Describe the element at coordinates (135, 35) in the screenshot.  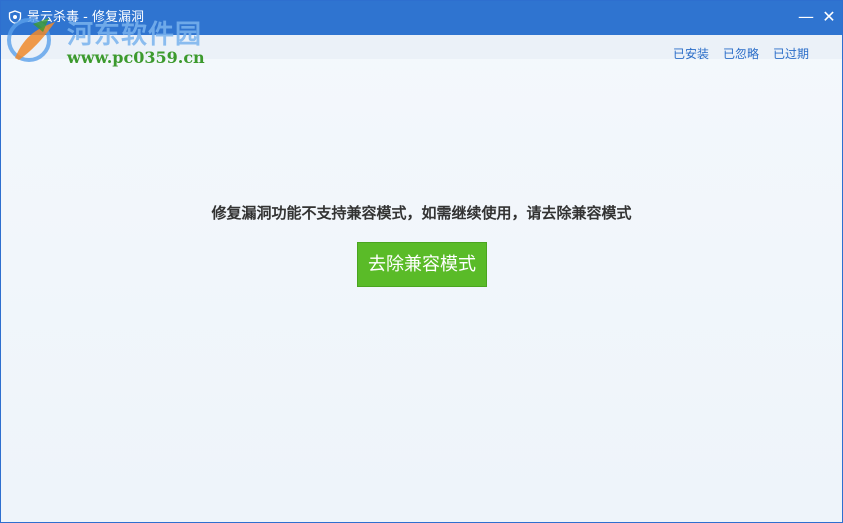
I see `watermark-site-name: 河东软件园` at that location.